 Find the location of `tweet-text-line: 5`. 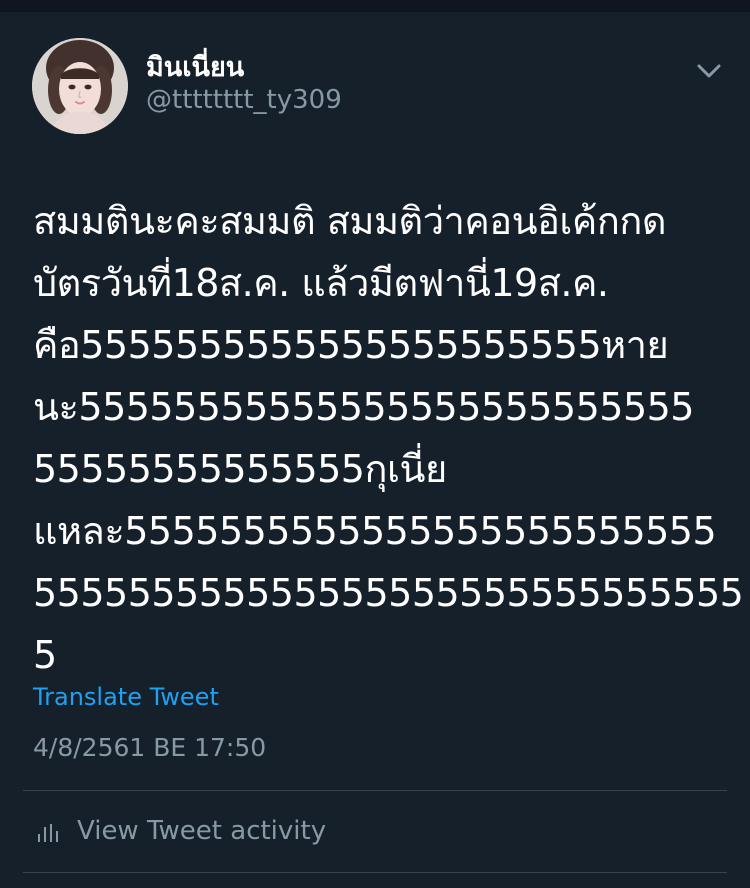

tweet-text-line: 5 is located at coordinates (378, 655).